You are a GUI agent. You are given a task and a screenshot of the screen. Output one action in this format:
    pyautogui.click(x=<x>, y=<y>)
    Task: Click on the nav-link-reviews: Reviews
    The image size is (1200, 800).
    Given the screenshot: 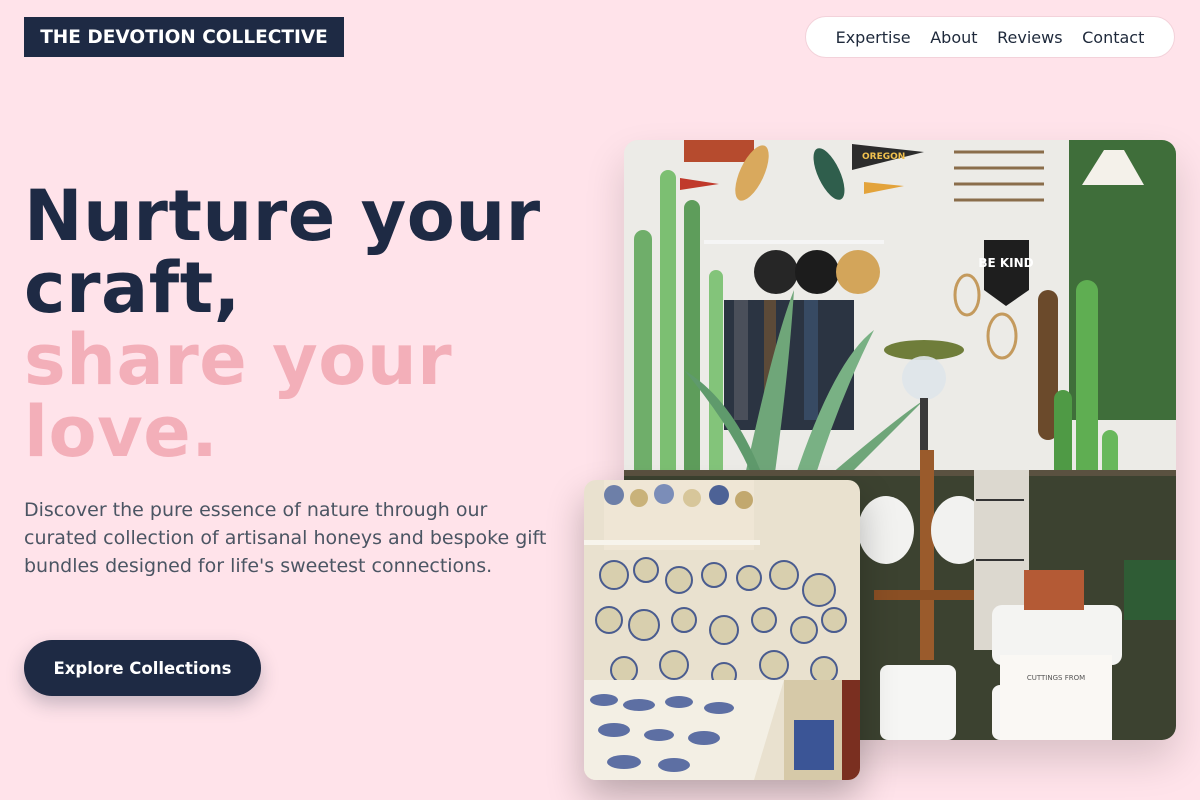 What is the action you would take?
    pyautogui.click(x=1029, y=37)
    